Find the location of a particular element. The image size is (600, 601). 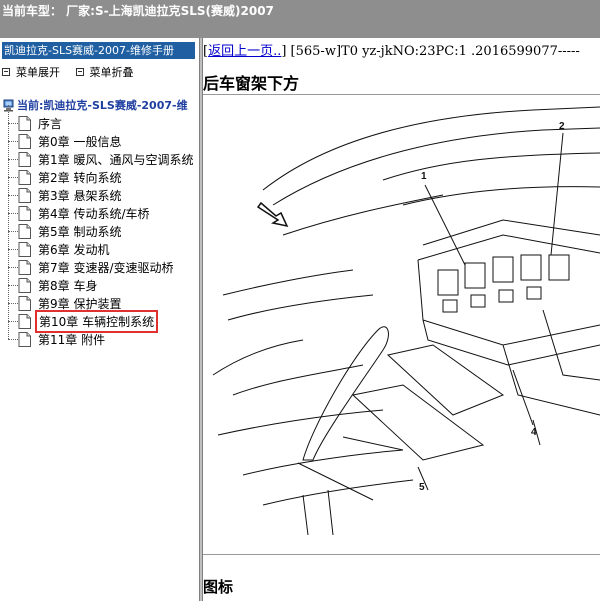

tree-item-label: 第9章 保护装置 is located at coordinates (80, 304).